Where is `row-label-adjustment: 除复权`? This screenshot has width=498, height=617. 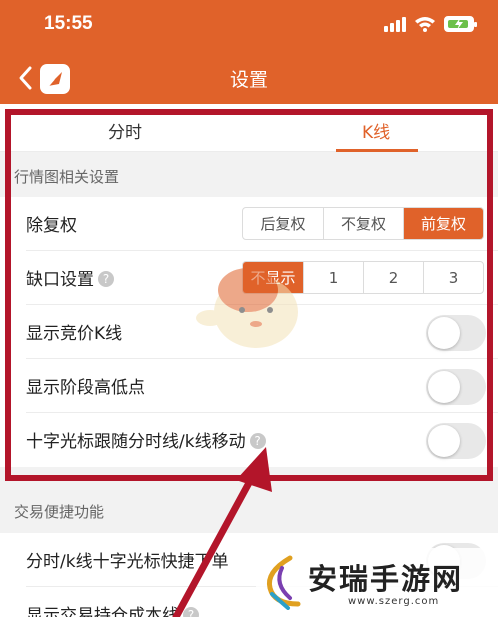
row-label-adjustment: 除复权 is located at coordinates (51, 226).